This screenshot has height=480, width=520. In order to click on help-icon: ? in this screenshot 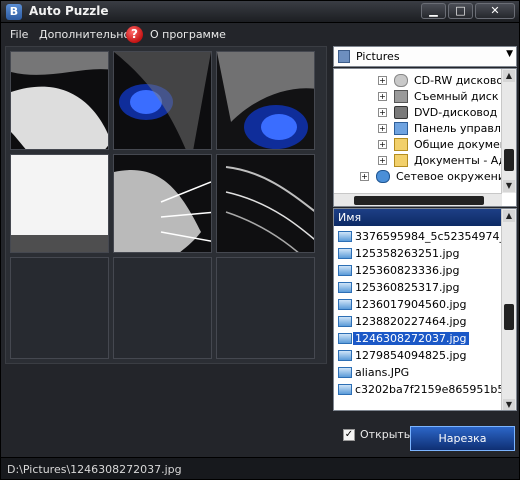, I will do `click(134, 34)`.